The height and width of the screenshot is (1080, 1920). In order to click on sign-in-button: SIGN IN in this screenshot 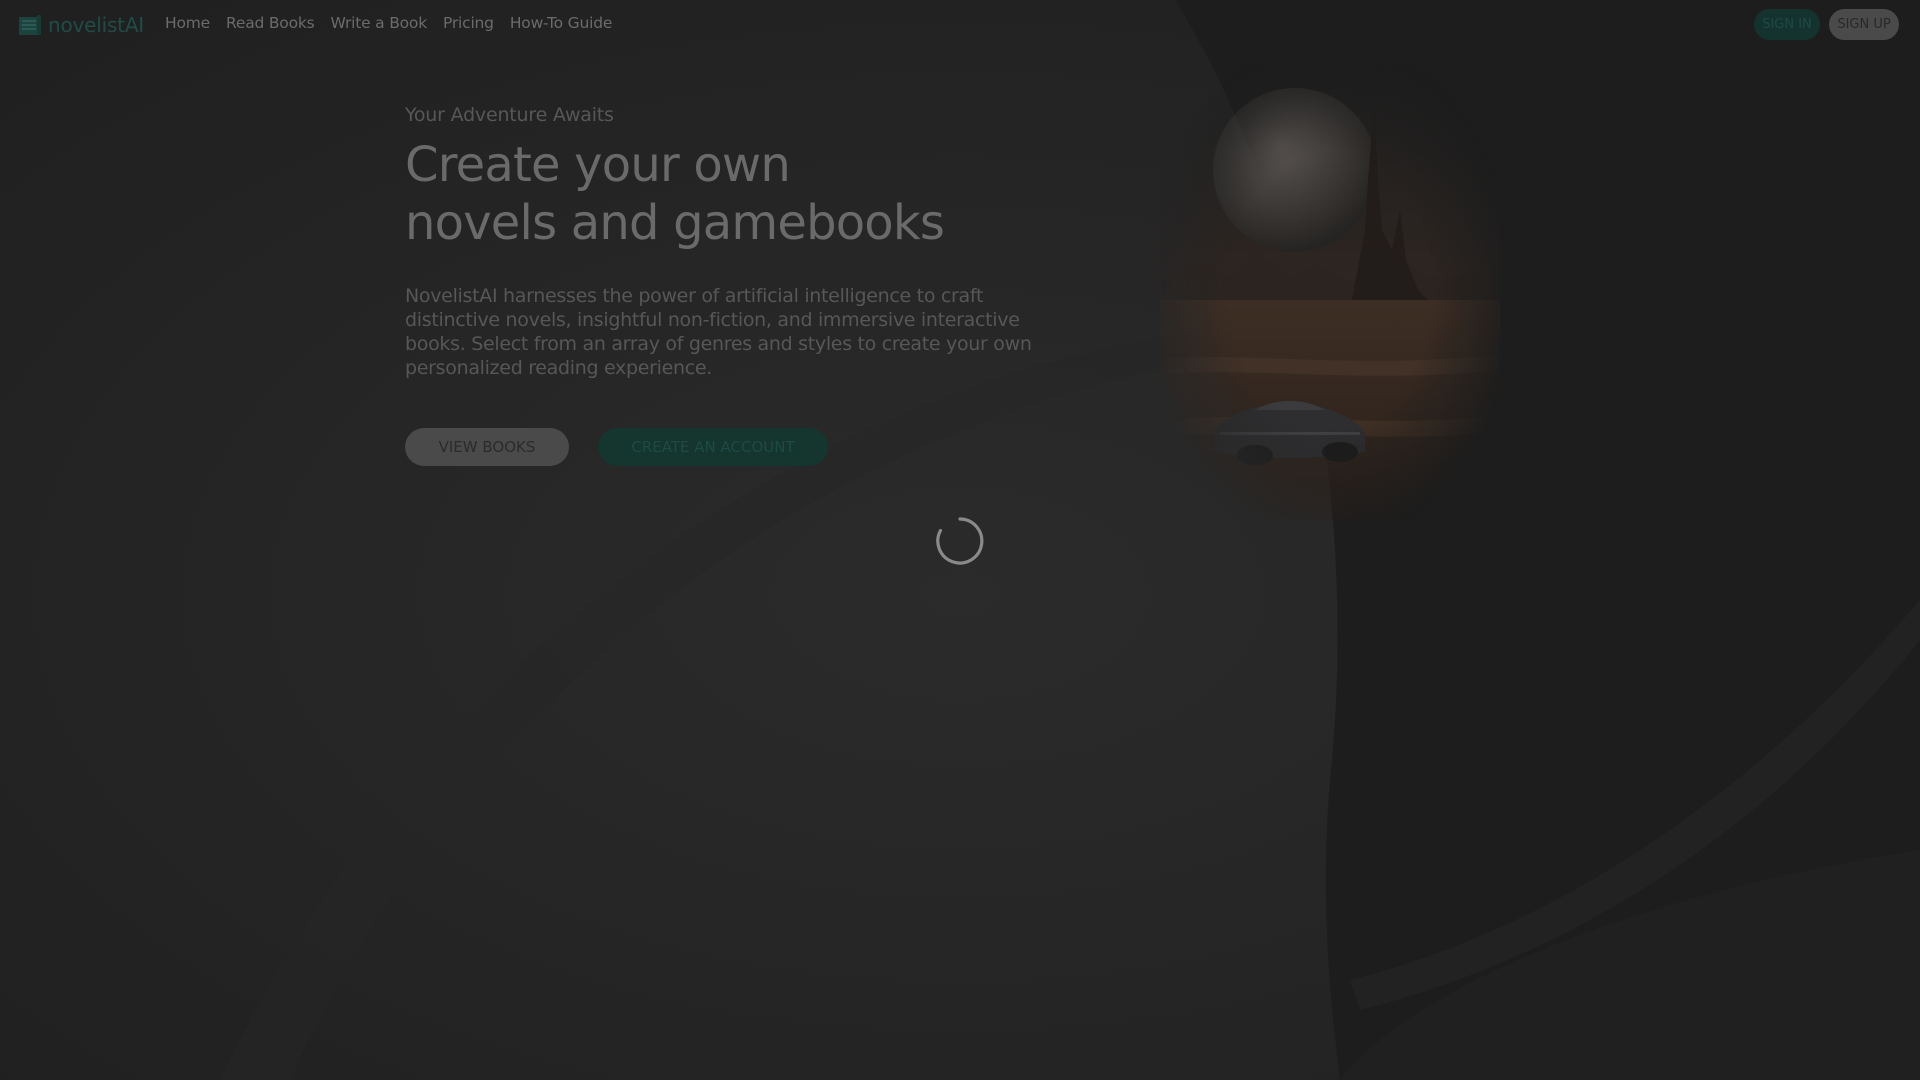, I will do `click(1787, 24)`.